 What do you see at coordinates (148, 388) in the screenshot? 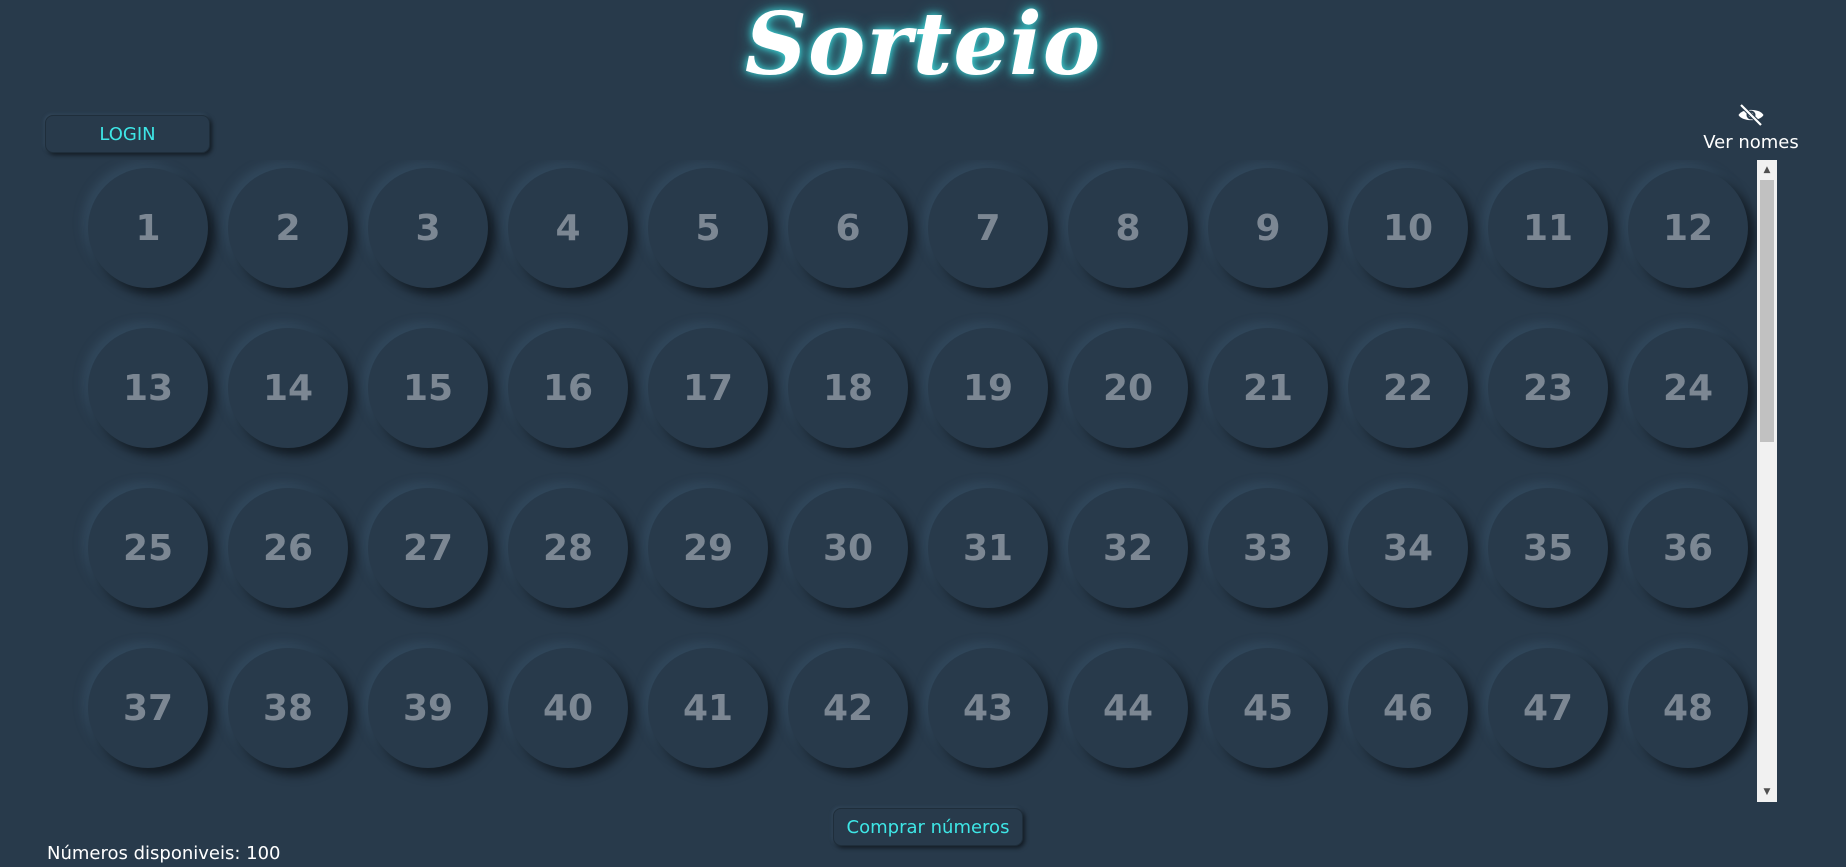
I see `number-ball: 13` at bounding box center [148, 388].